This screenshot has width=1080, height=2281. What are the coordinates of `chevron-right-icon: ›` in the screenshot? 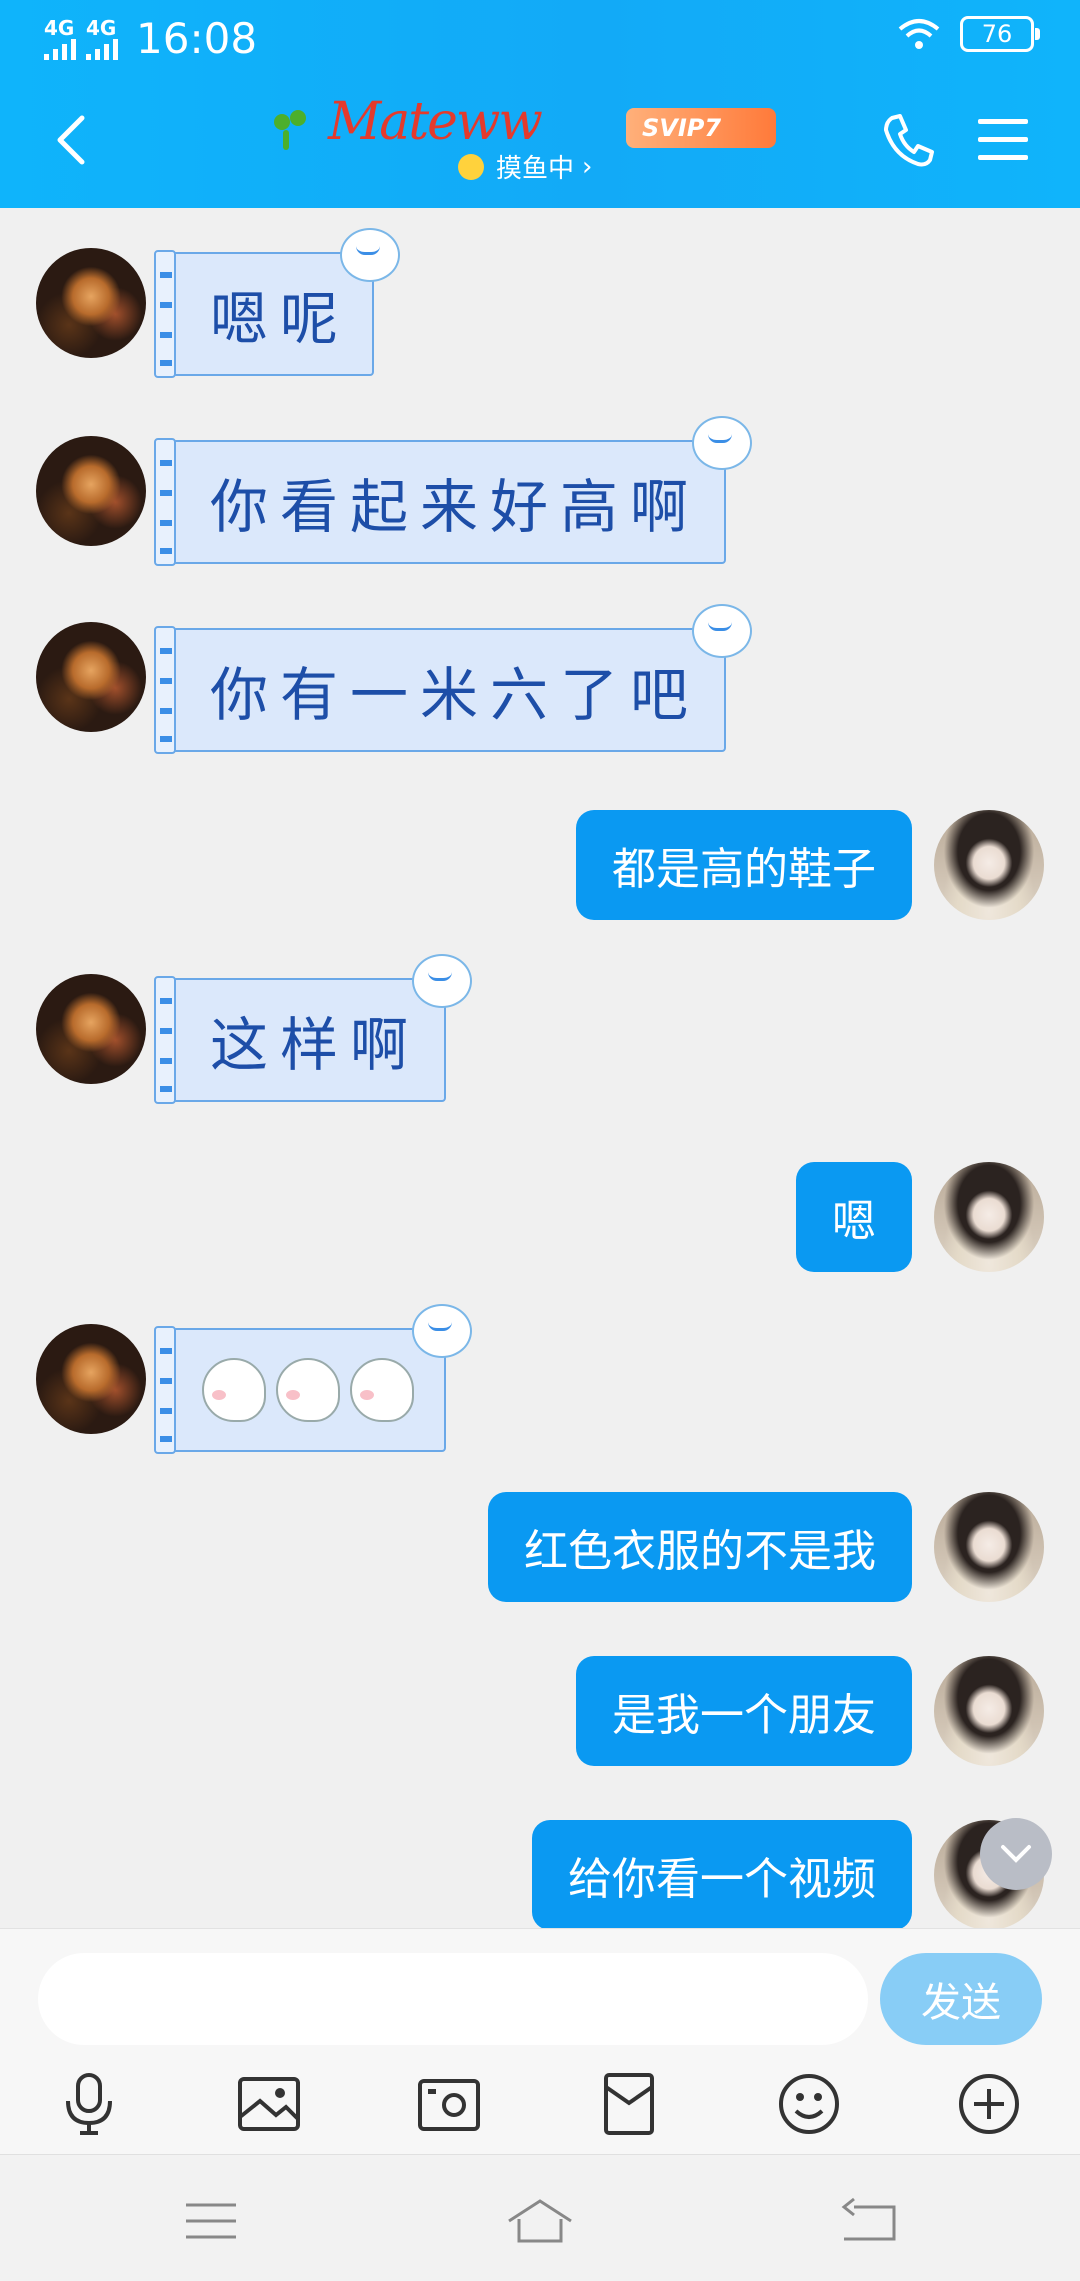 It's located at (587, 166).